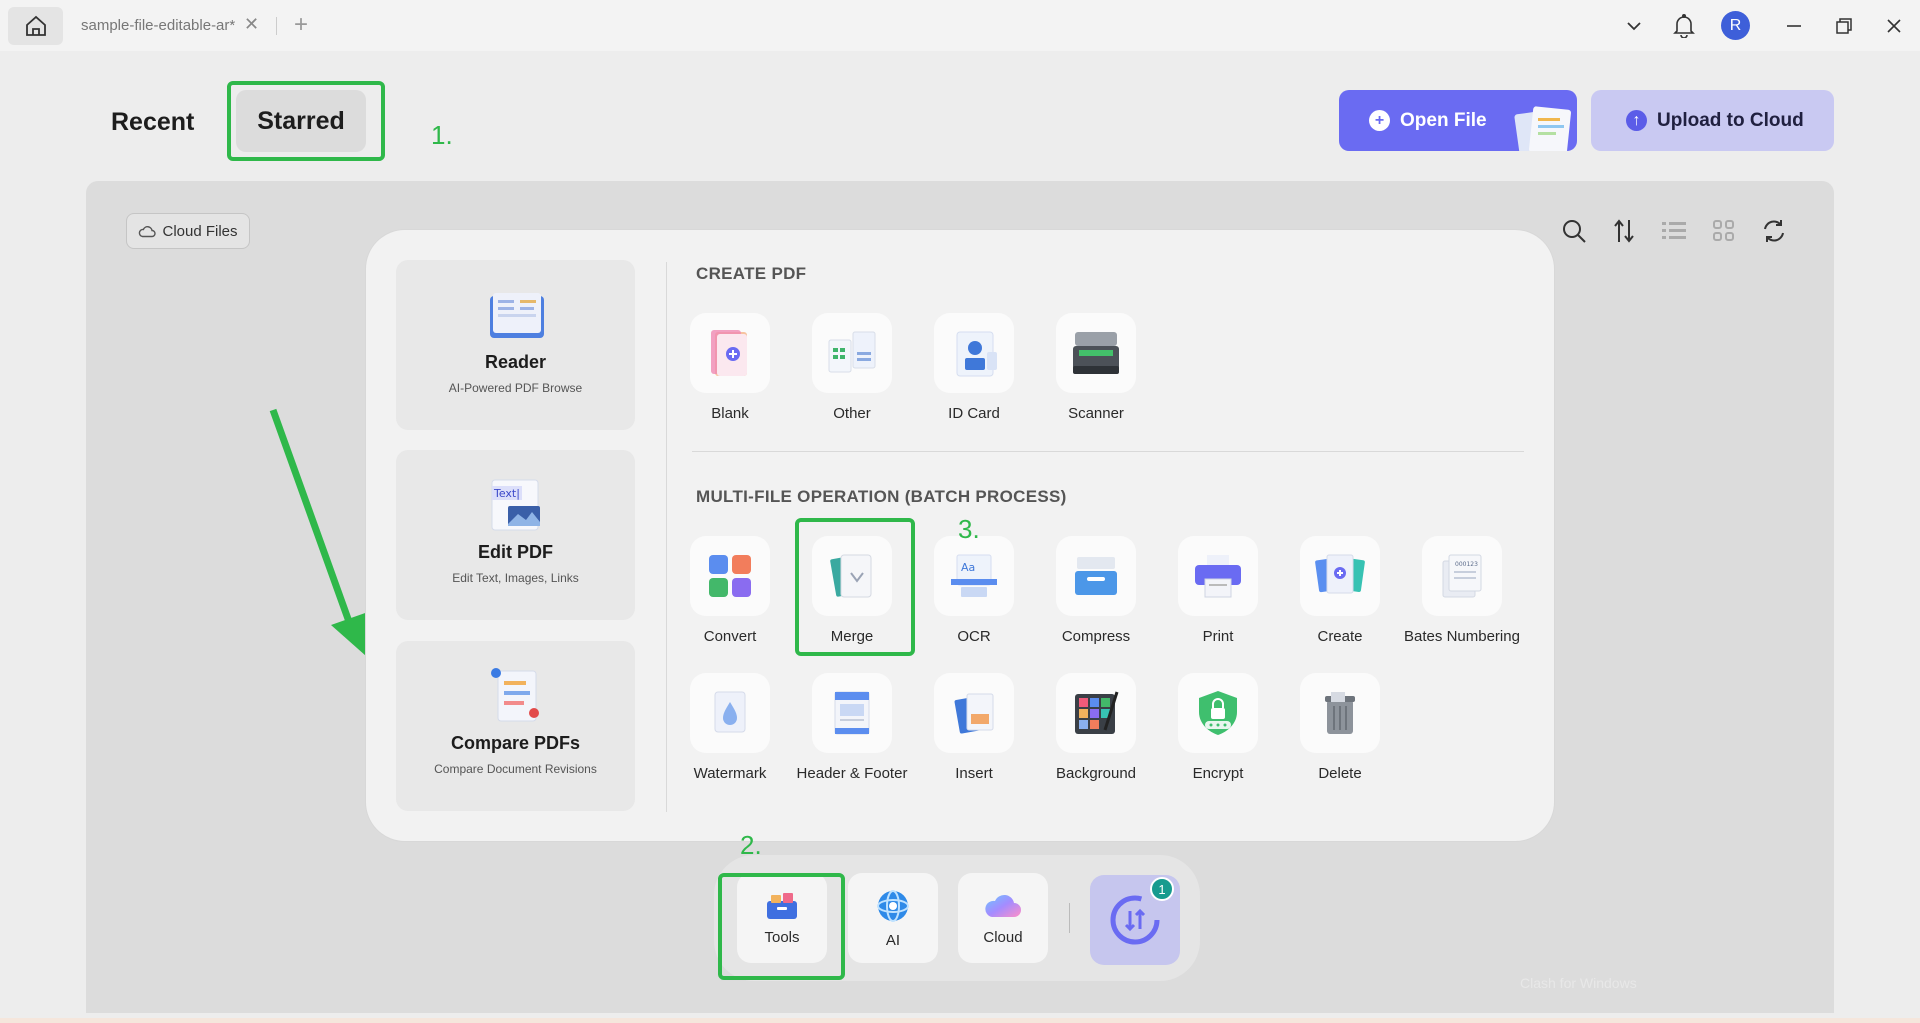 The height and width of the screenshot is (1023, 1920). What do you see at coordinates (974, 713) in the screenshot?
I see `insert-icon` at bounding box center [974, 713].